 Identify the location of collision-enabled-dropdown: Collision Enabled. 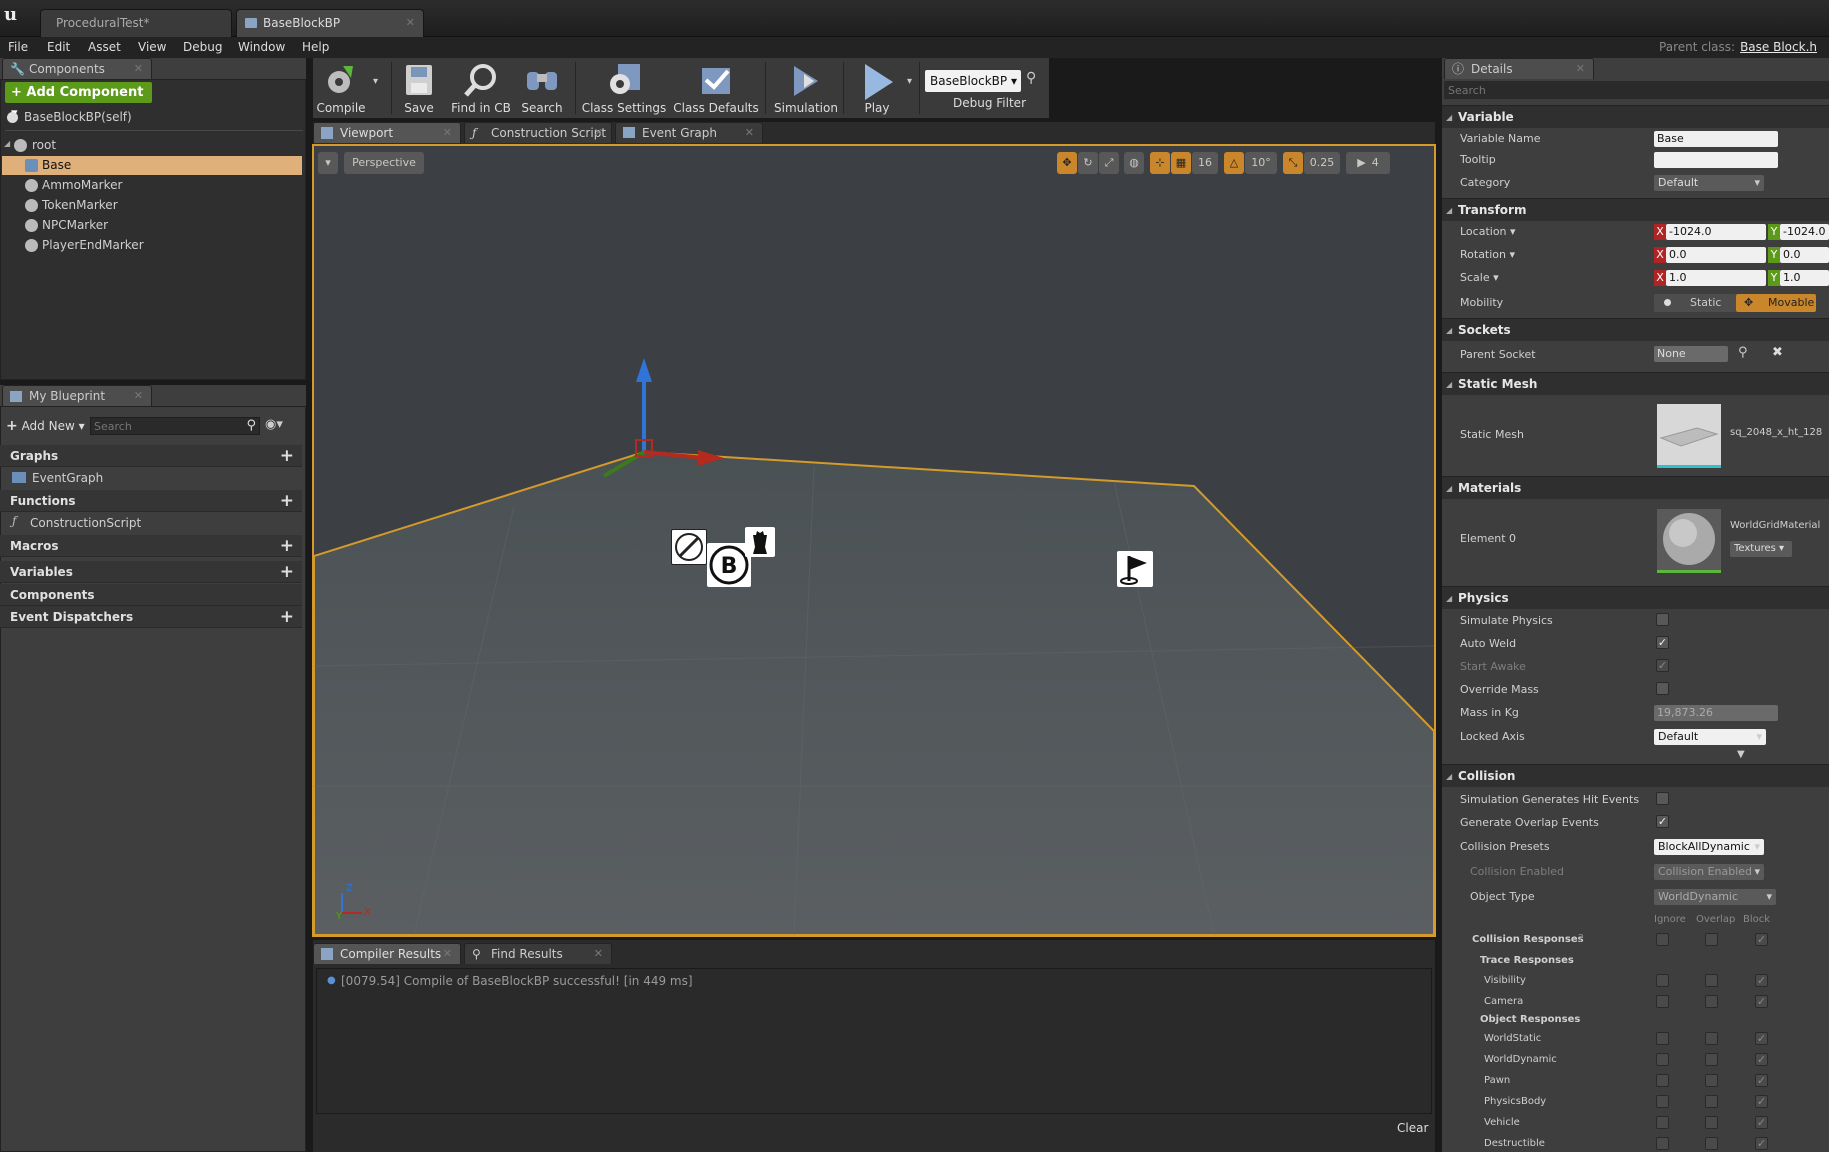
(1709, 872).